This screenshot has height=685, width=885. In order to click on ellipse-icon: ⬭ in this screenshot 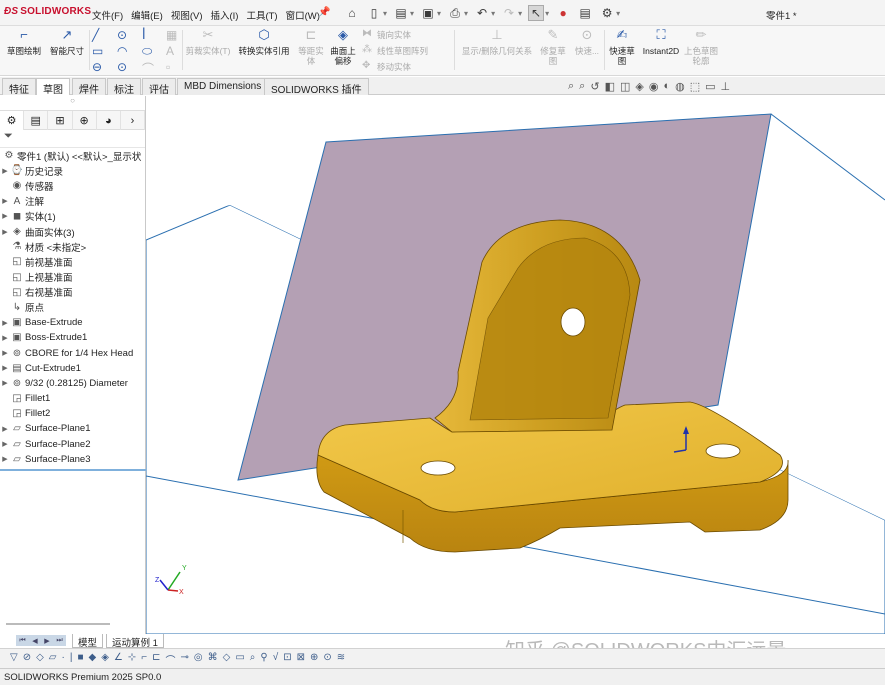, I will do `click(147, 51)`.